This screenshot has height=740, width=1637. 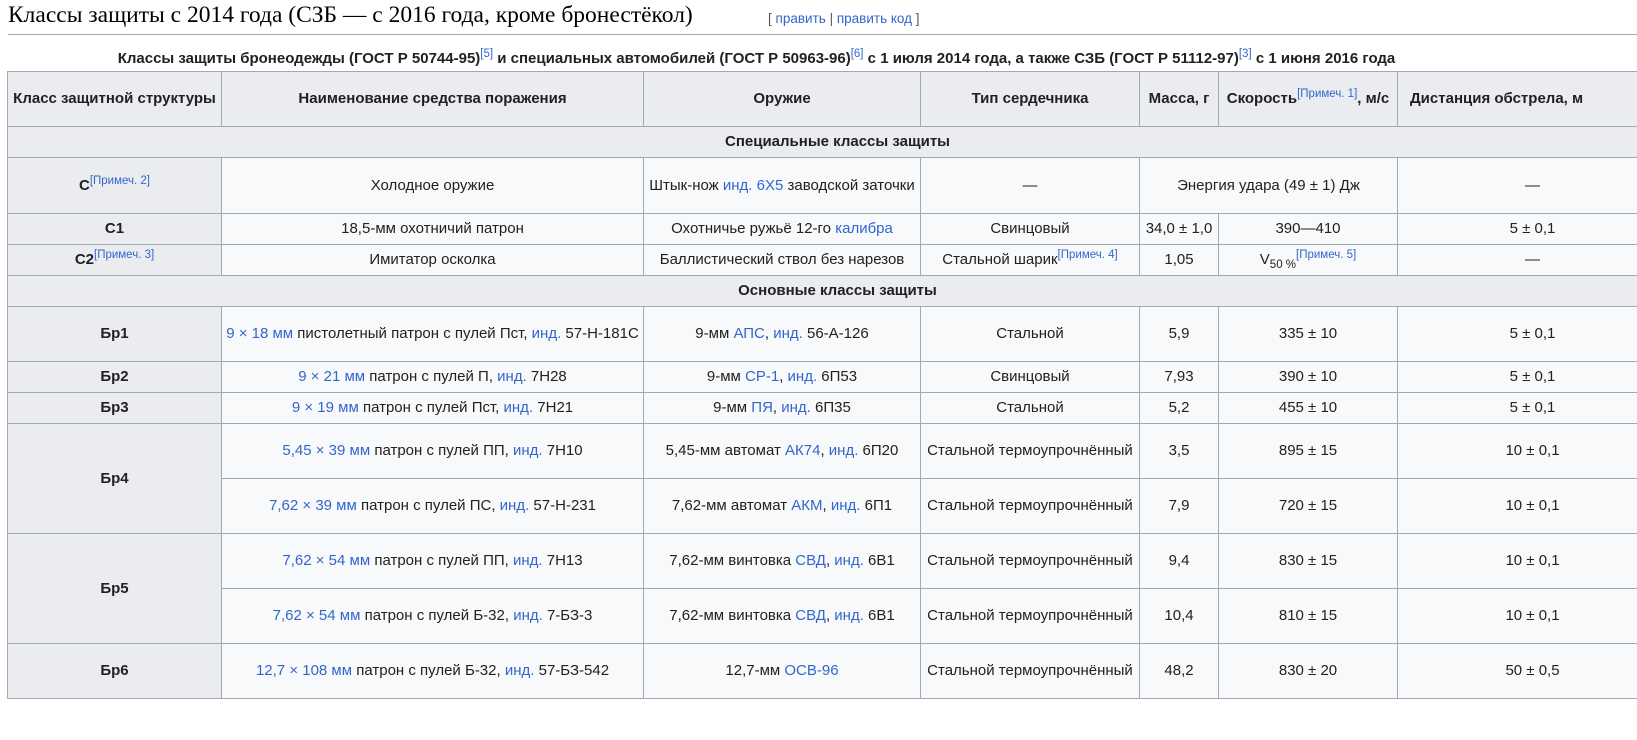 I want to click on class-cell: Бр2, so click(x=114, y=377).